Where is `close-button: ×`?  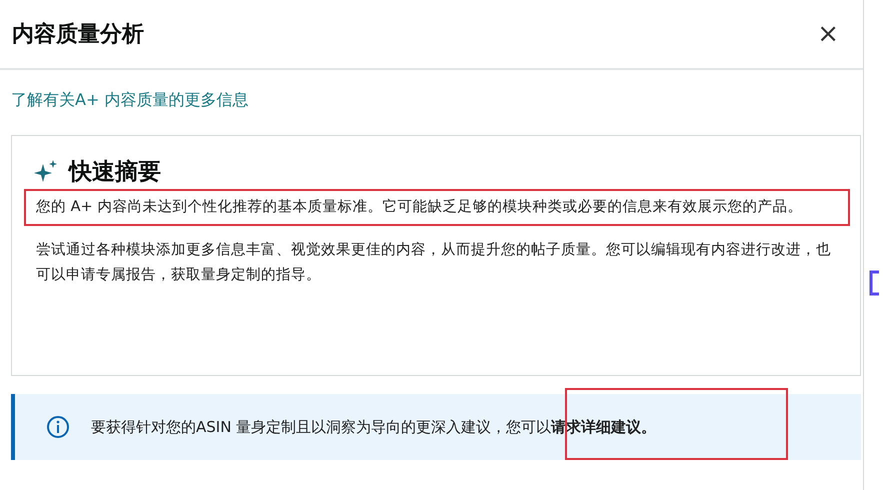 close-button: × is located at coordinates (828, 34).